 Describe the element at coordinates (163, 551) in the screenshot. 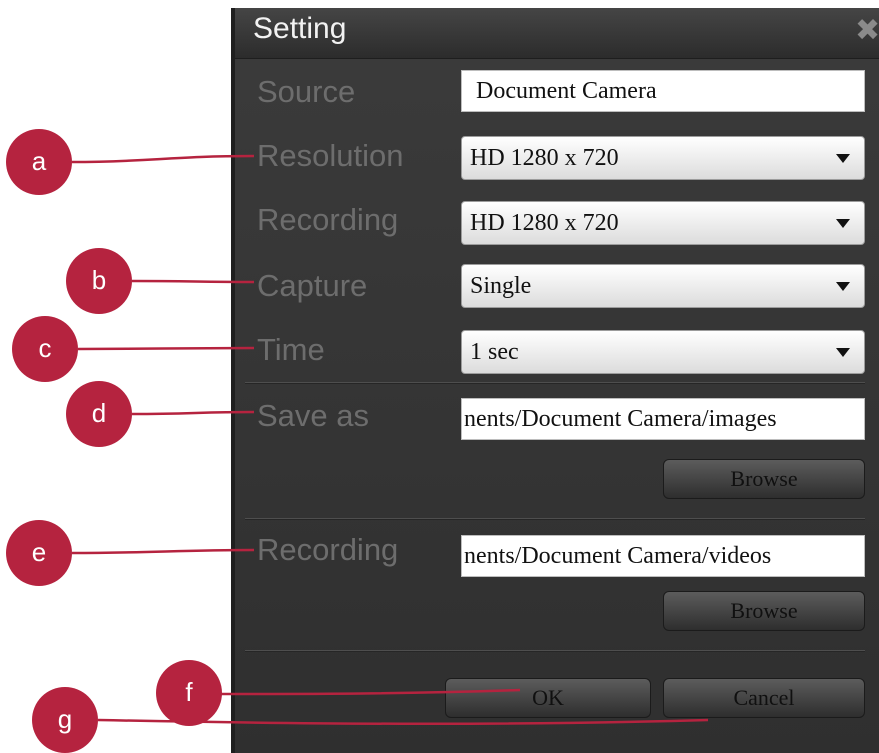

I see `leader-line-e` at that location.